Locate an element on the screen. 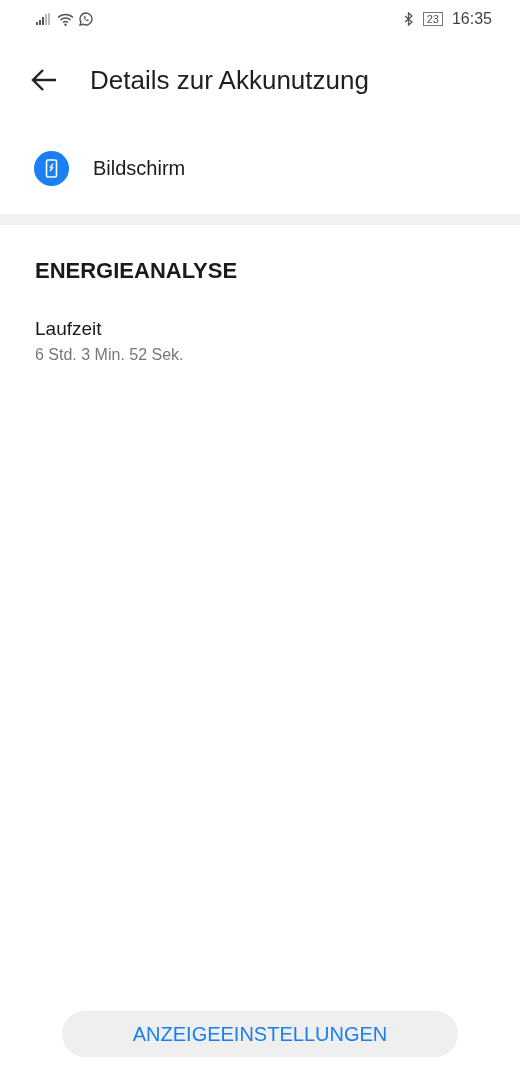 The image size is (520, 1080). page-title: Details zur Akkunutzung is located at coordinates (229, 80).